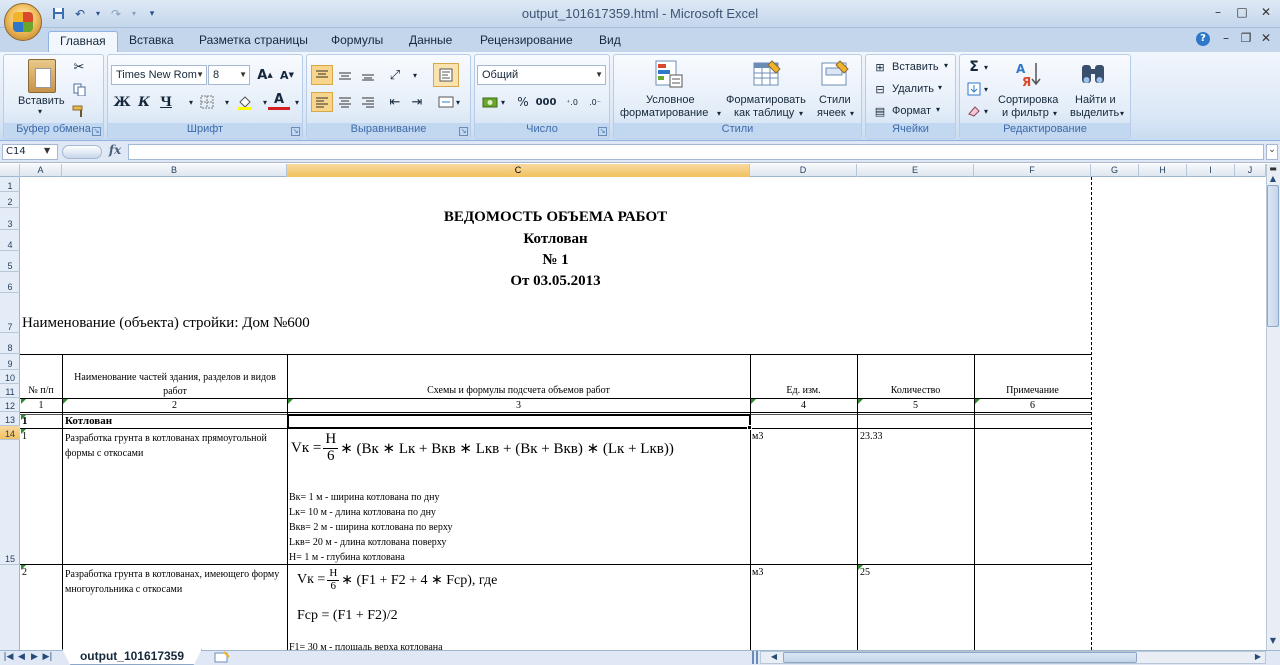  What do you see at coordinates (938, 109) in the screenshot?
I see `format-dropdown-icon: ▾` at bounding box center [938, 109].